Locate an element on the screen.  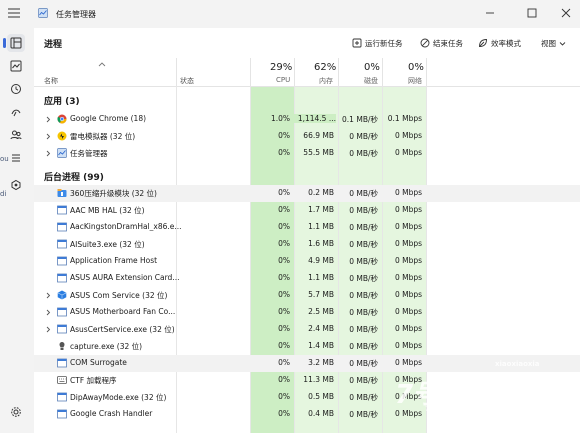
efficiency-mode-button: 效率模式 is located at coordinates (499, 43).